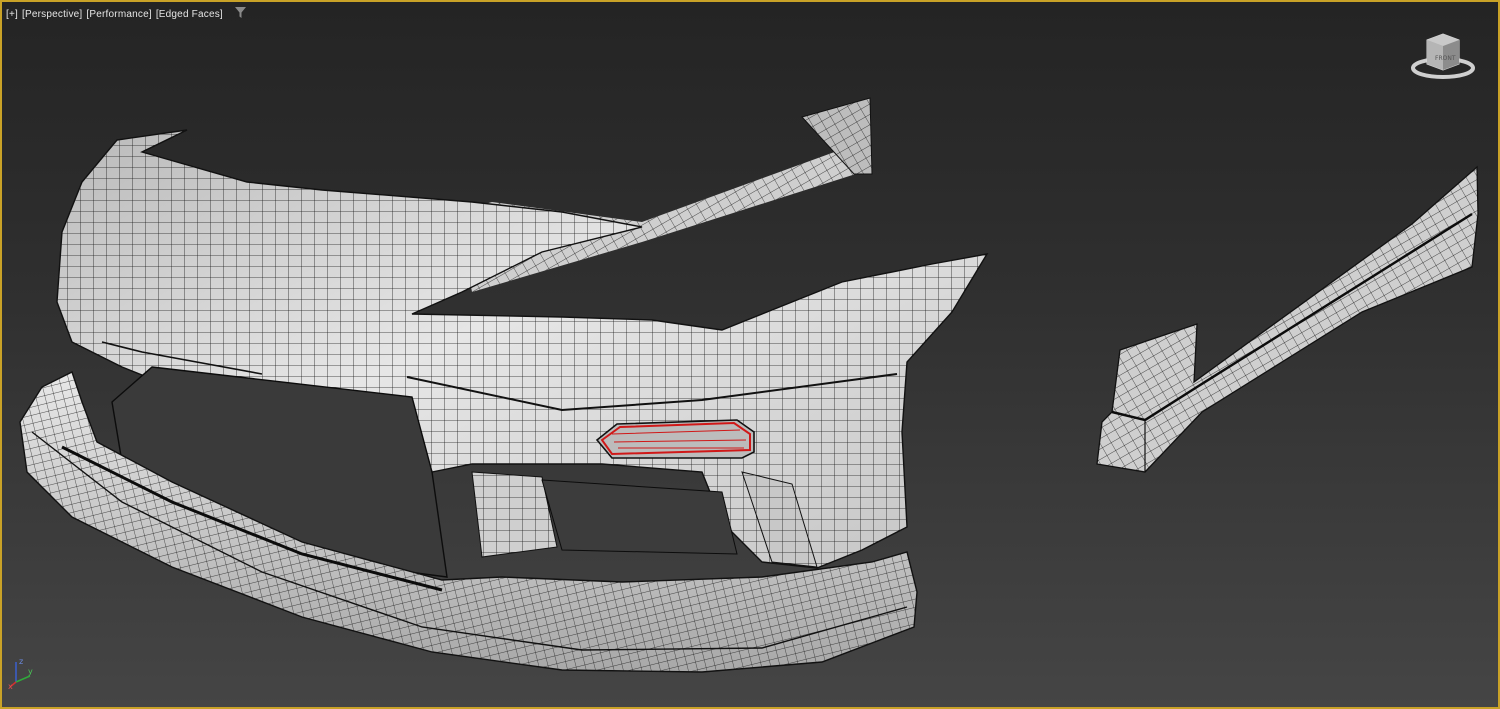 The height and width of the screenshot is (709, 1500). What do you see at coordinates (22, 675) in the screenshot?
I see `axis-tripod-icon: z y x` at bounding box center [22, 675].